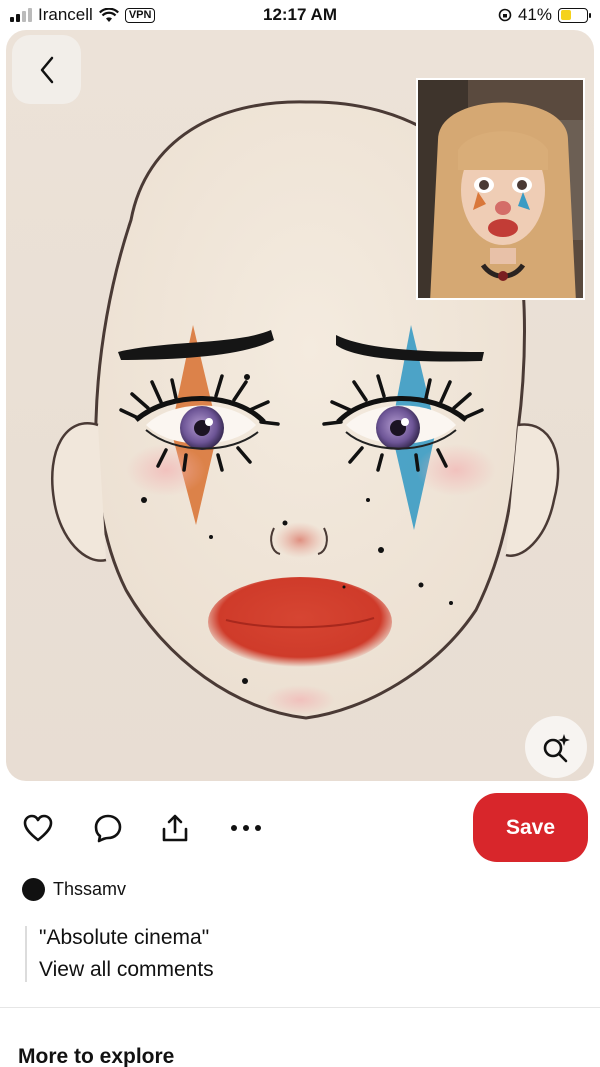  I want to click on view-all-comments-link: View all comments, so click(126, 970).